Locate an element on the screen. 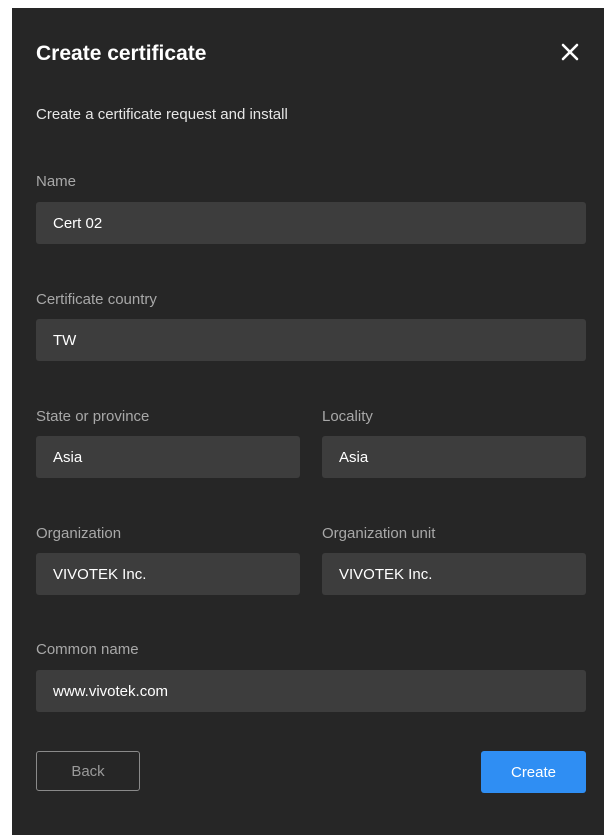  locality-label: Locality is located at coordinates (347, 416).